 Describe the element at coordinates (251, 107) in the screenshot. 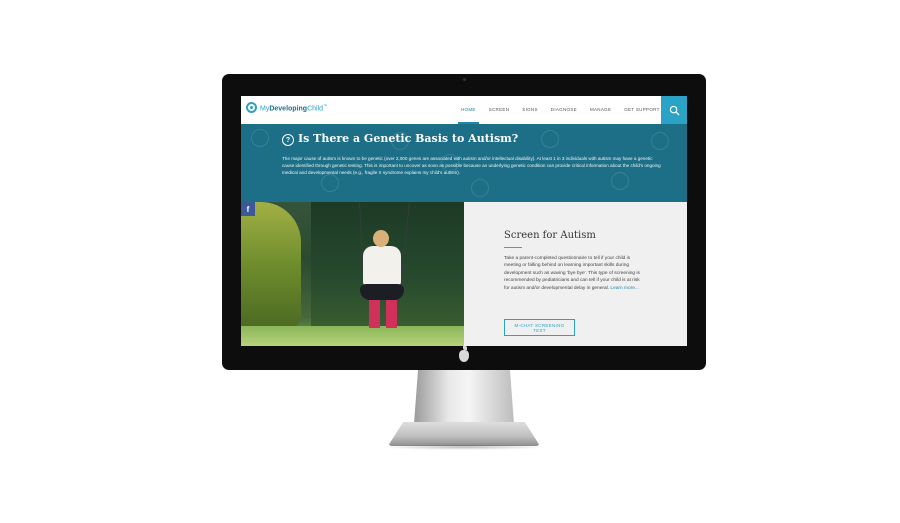

I see `logo-circle-icon` at that location.